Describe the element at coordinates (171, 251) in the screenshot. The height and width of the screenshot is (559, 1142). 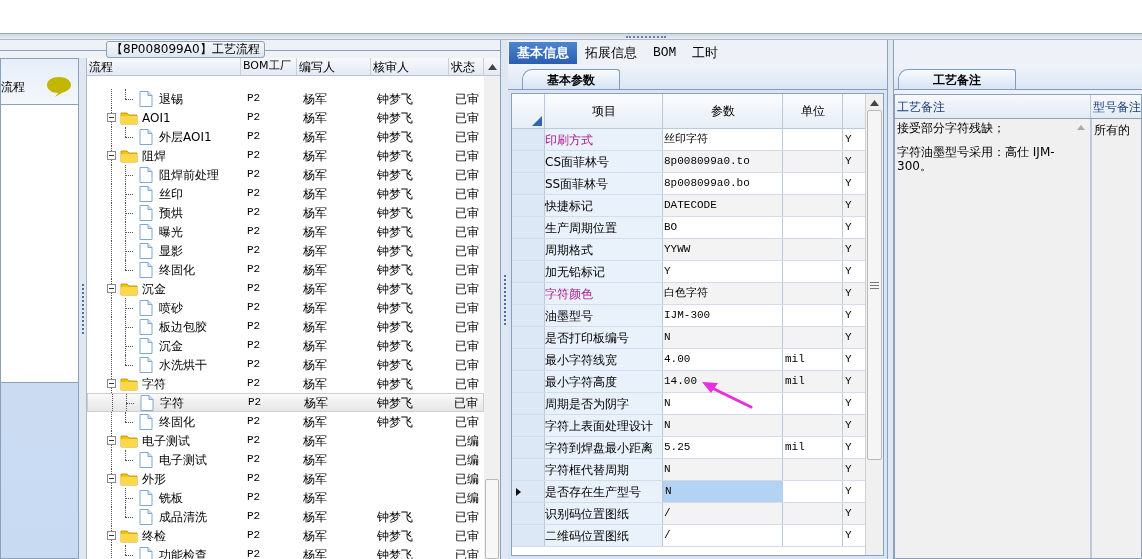
I see `tree-item-label: 显影` at that location.